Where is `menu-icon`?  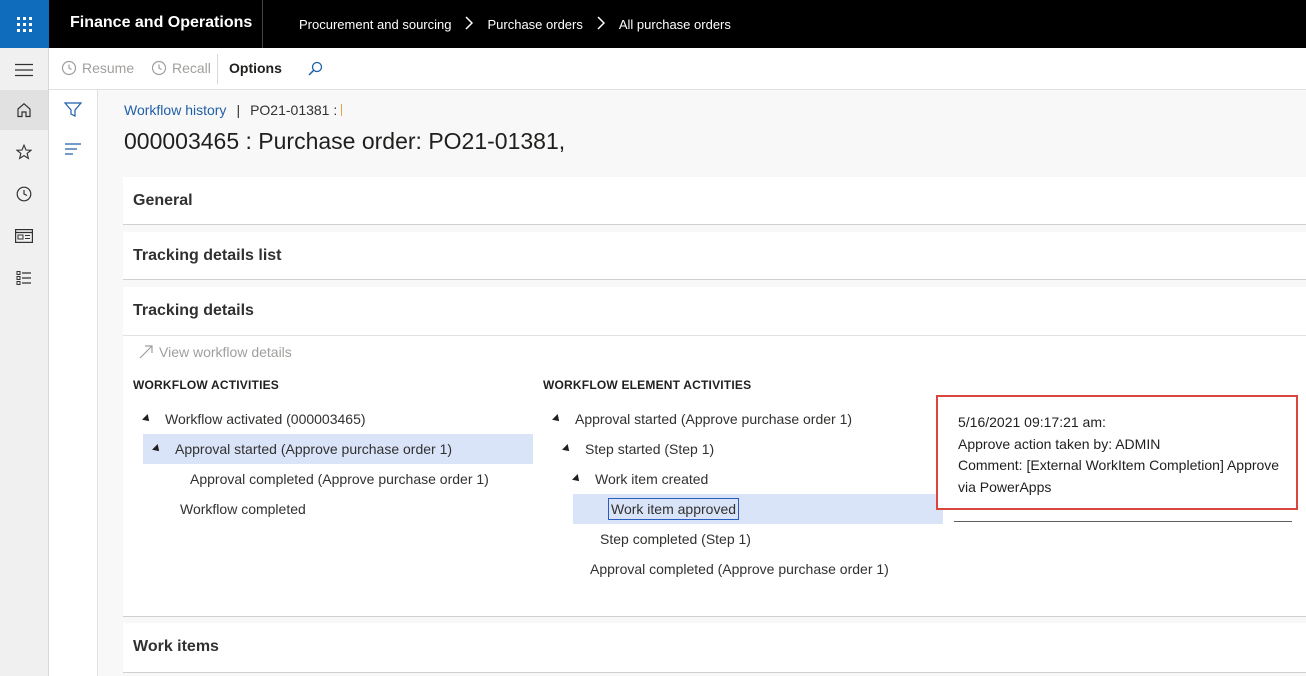
menu-icon is located at coordinates (24, 70).